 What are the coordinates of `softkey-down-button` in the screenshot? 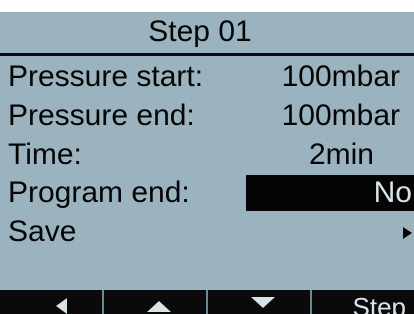 It's located at (259, 302).